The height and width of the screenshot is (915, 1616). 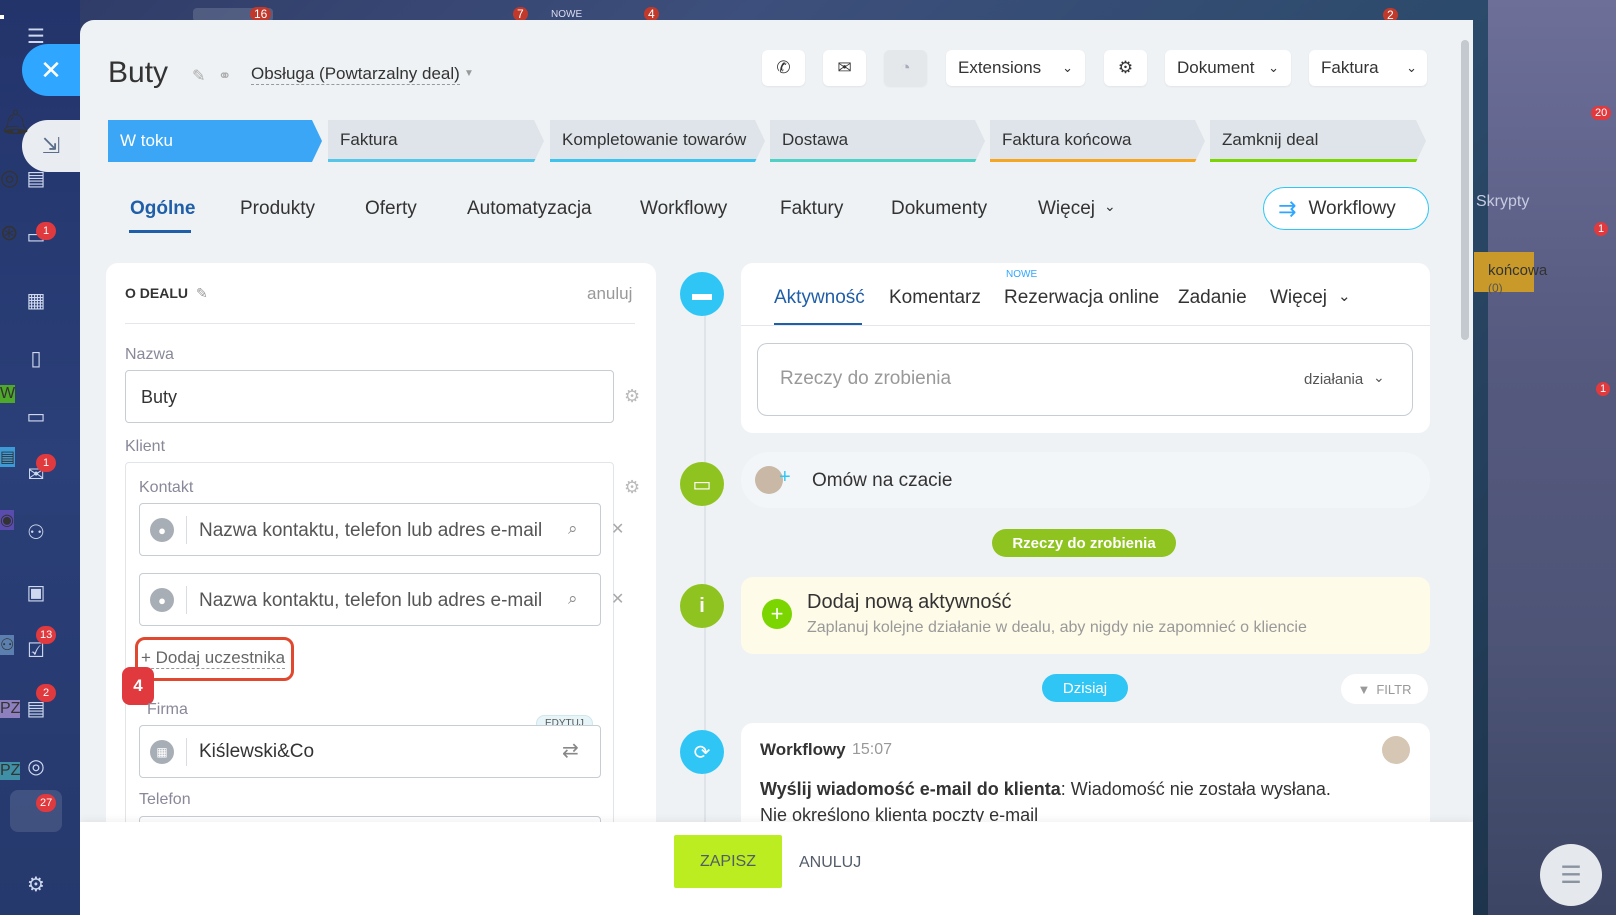 What do you see at coordinates (935, 298) in the screenshot?
I see `tab-comment: Komentarz` at bounding box center [935, 298].